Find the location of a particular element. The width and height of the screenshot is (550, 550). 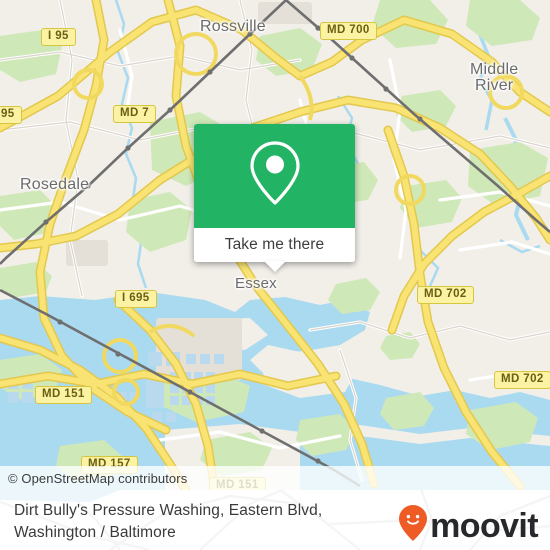

shield-i-95: I 95 is located at coordinates (58, 37).